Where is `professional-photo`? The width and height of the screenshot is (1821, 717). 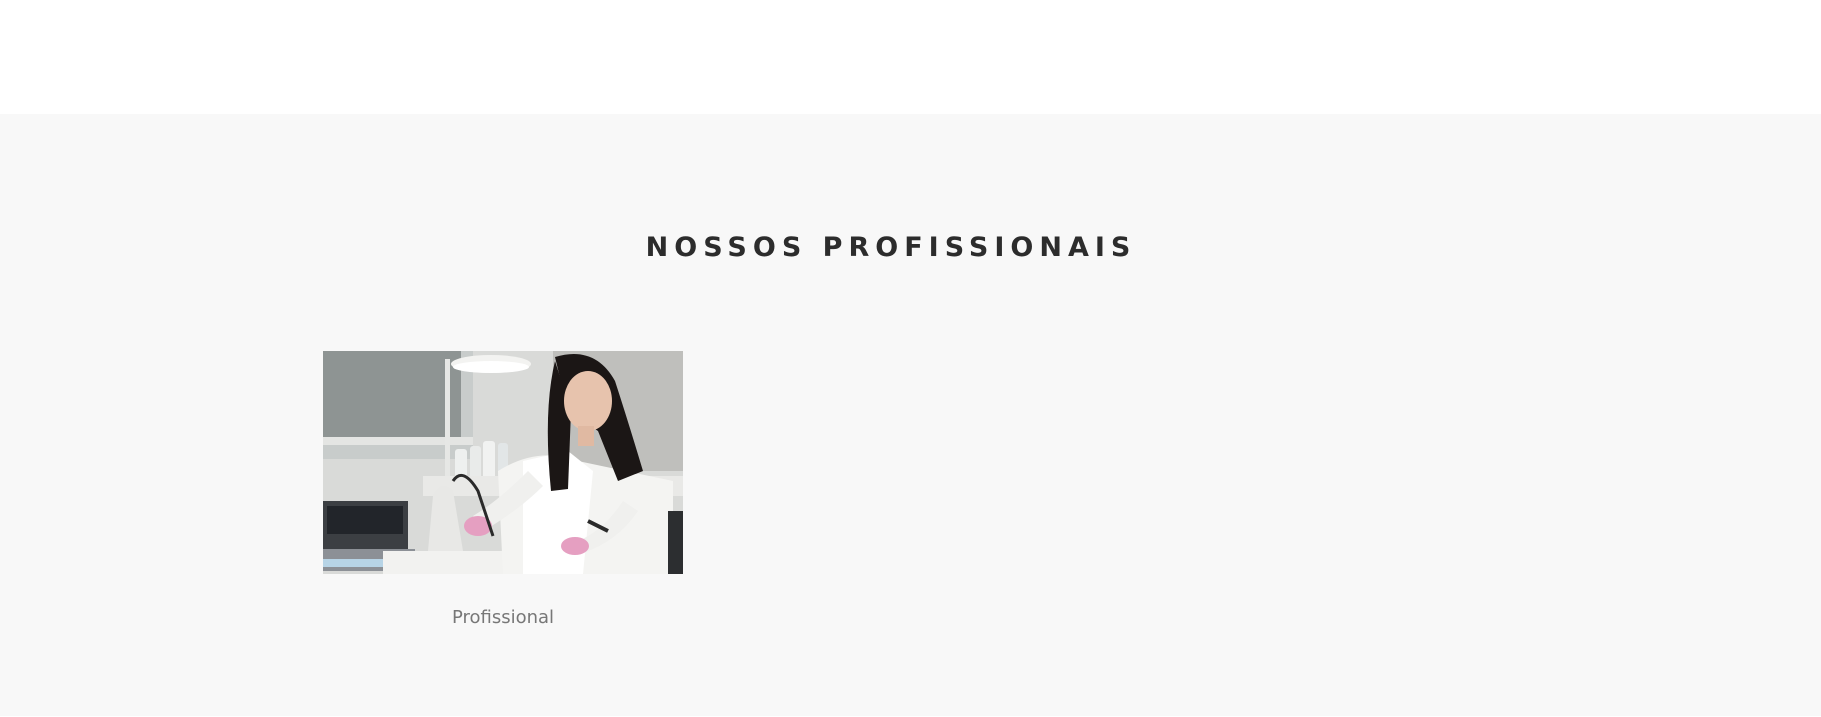 professional-photo is located at coordinates (503, 462).